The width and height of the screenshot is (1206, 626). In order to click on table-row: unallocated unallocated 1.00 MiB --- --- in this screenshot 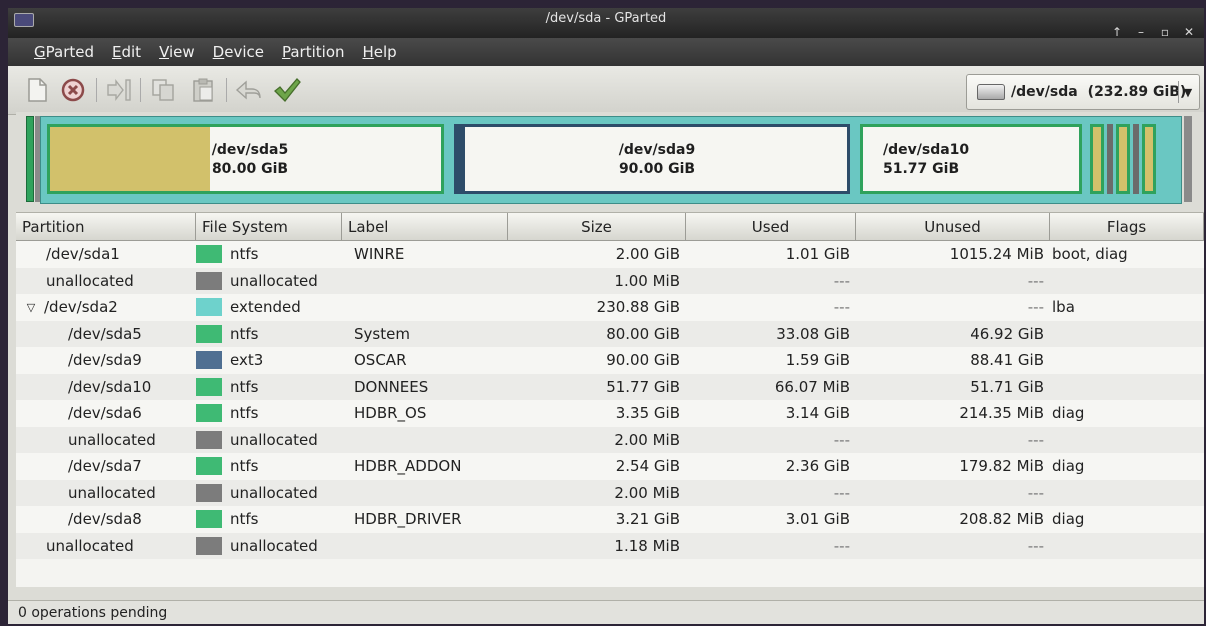, I will do `click(610, 280)`.